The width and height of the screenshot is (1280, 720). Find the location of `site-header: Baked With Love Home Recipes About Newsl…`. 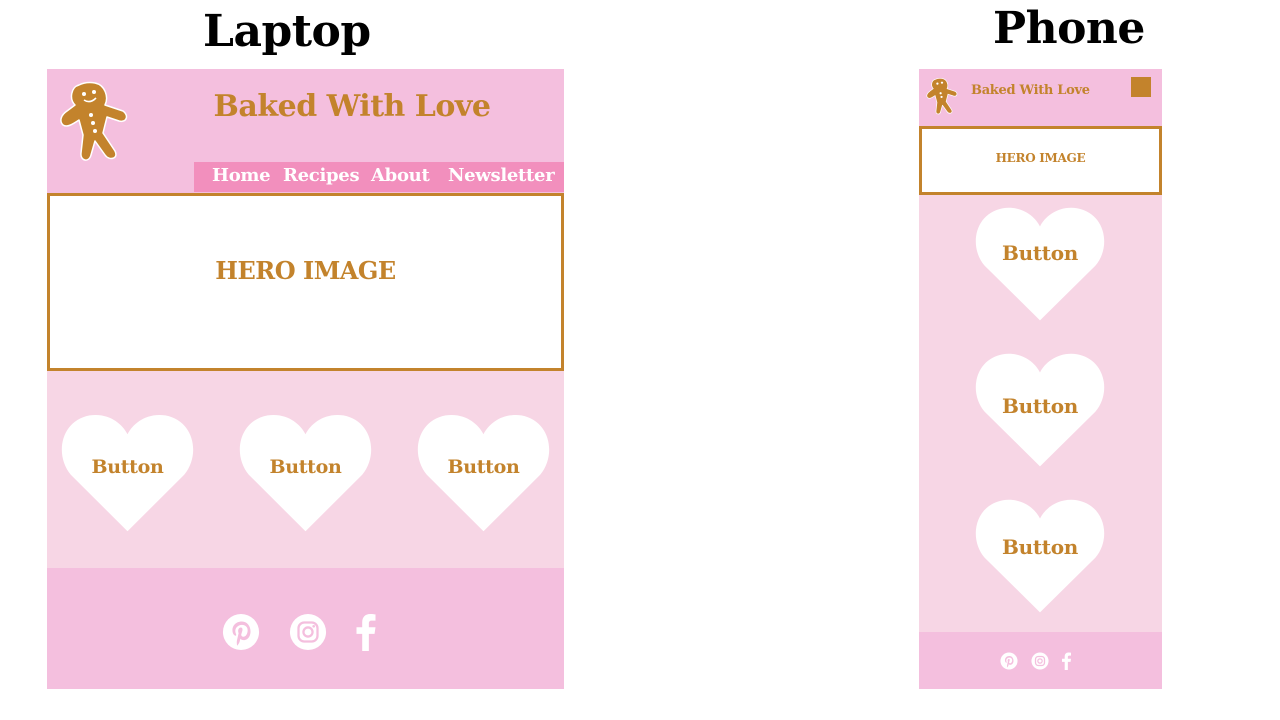

site-header: Baked With Love Home Recipes About Newsl… is located at coordinates (305, 131).